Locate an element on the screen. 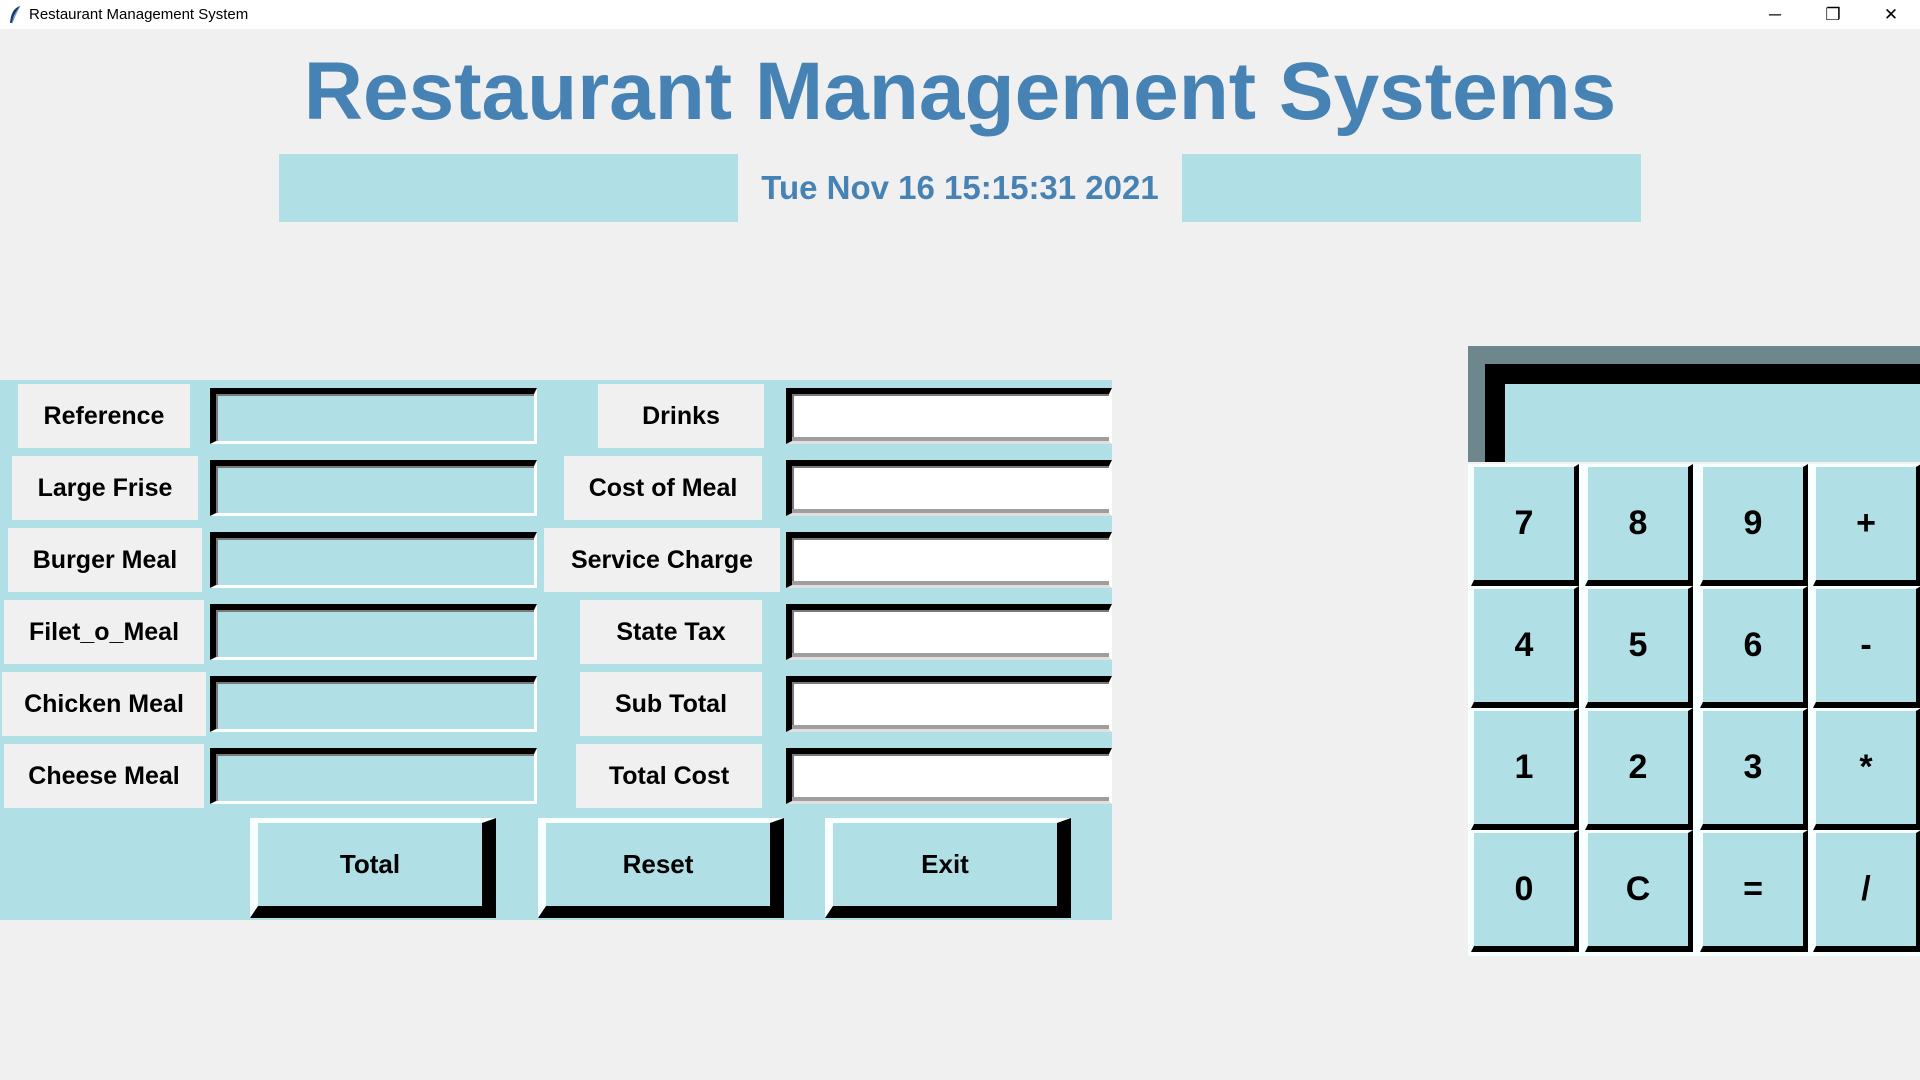 Image resolution: width=1920 pixels, height=1080 pixels. datetime-bar-left is located at coordinates (508, 188).